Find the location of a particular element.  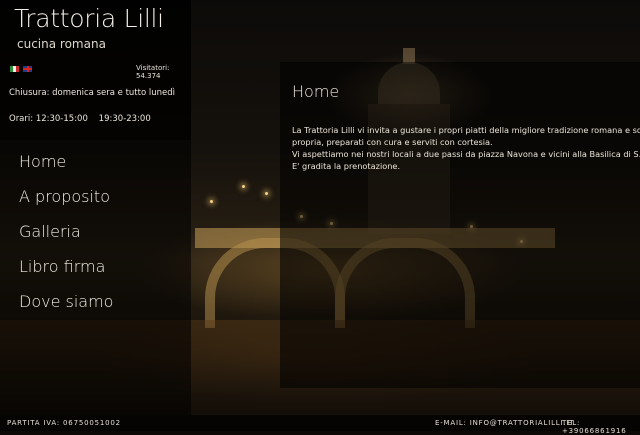

opening-hours: Orari: 12:30-15:00 19:30-23:00 is located at coordinates (80, 119).